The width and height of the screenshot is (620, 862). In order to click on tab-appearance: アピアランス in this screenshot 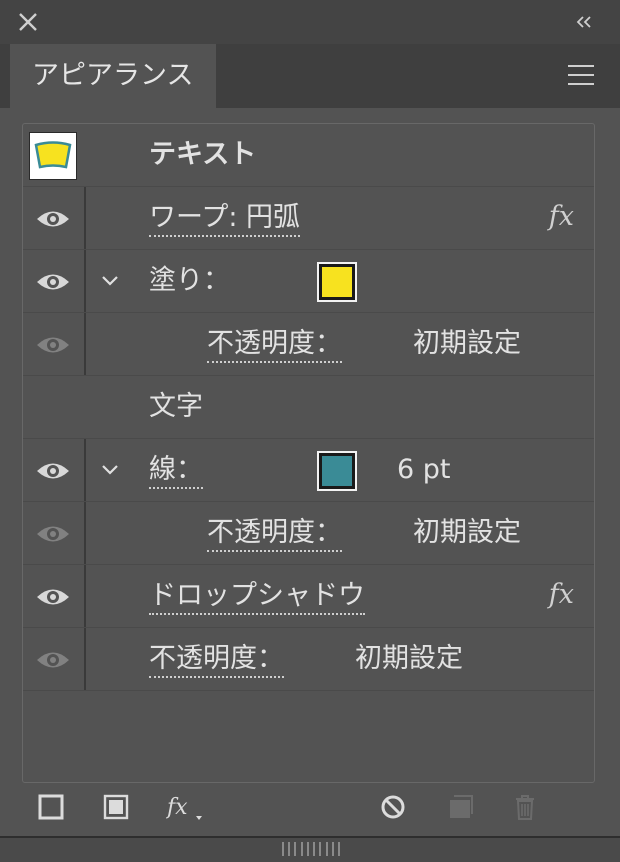, I will do `click(113, 76)`.